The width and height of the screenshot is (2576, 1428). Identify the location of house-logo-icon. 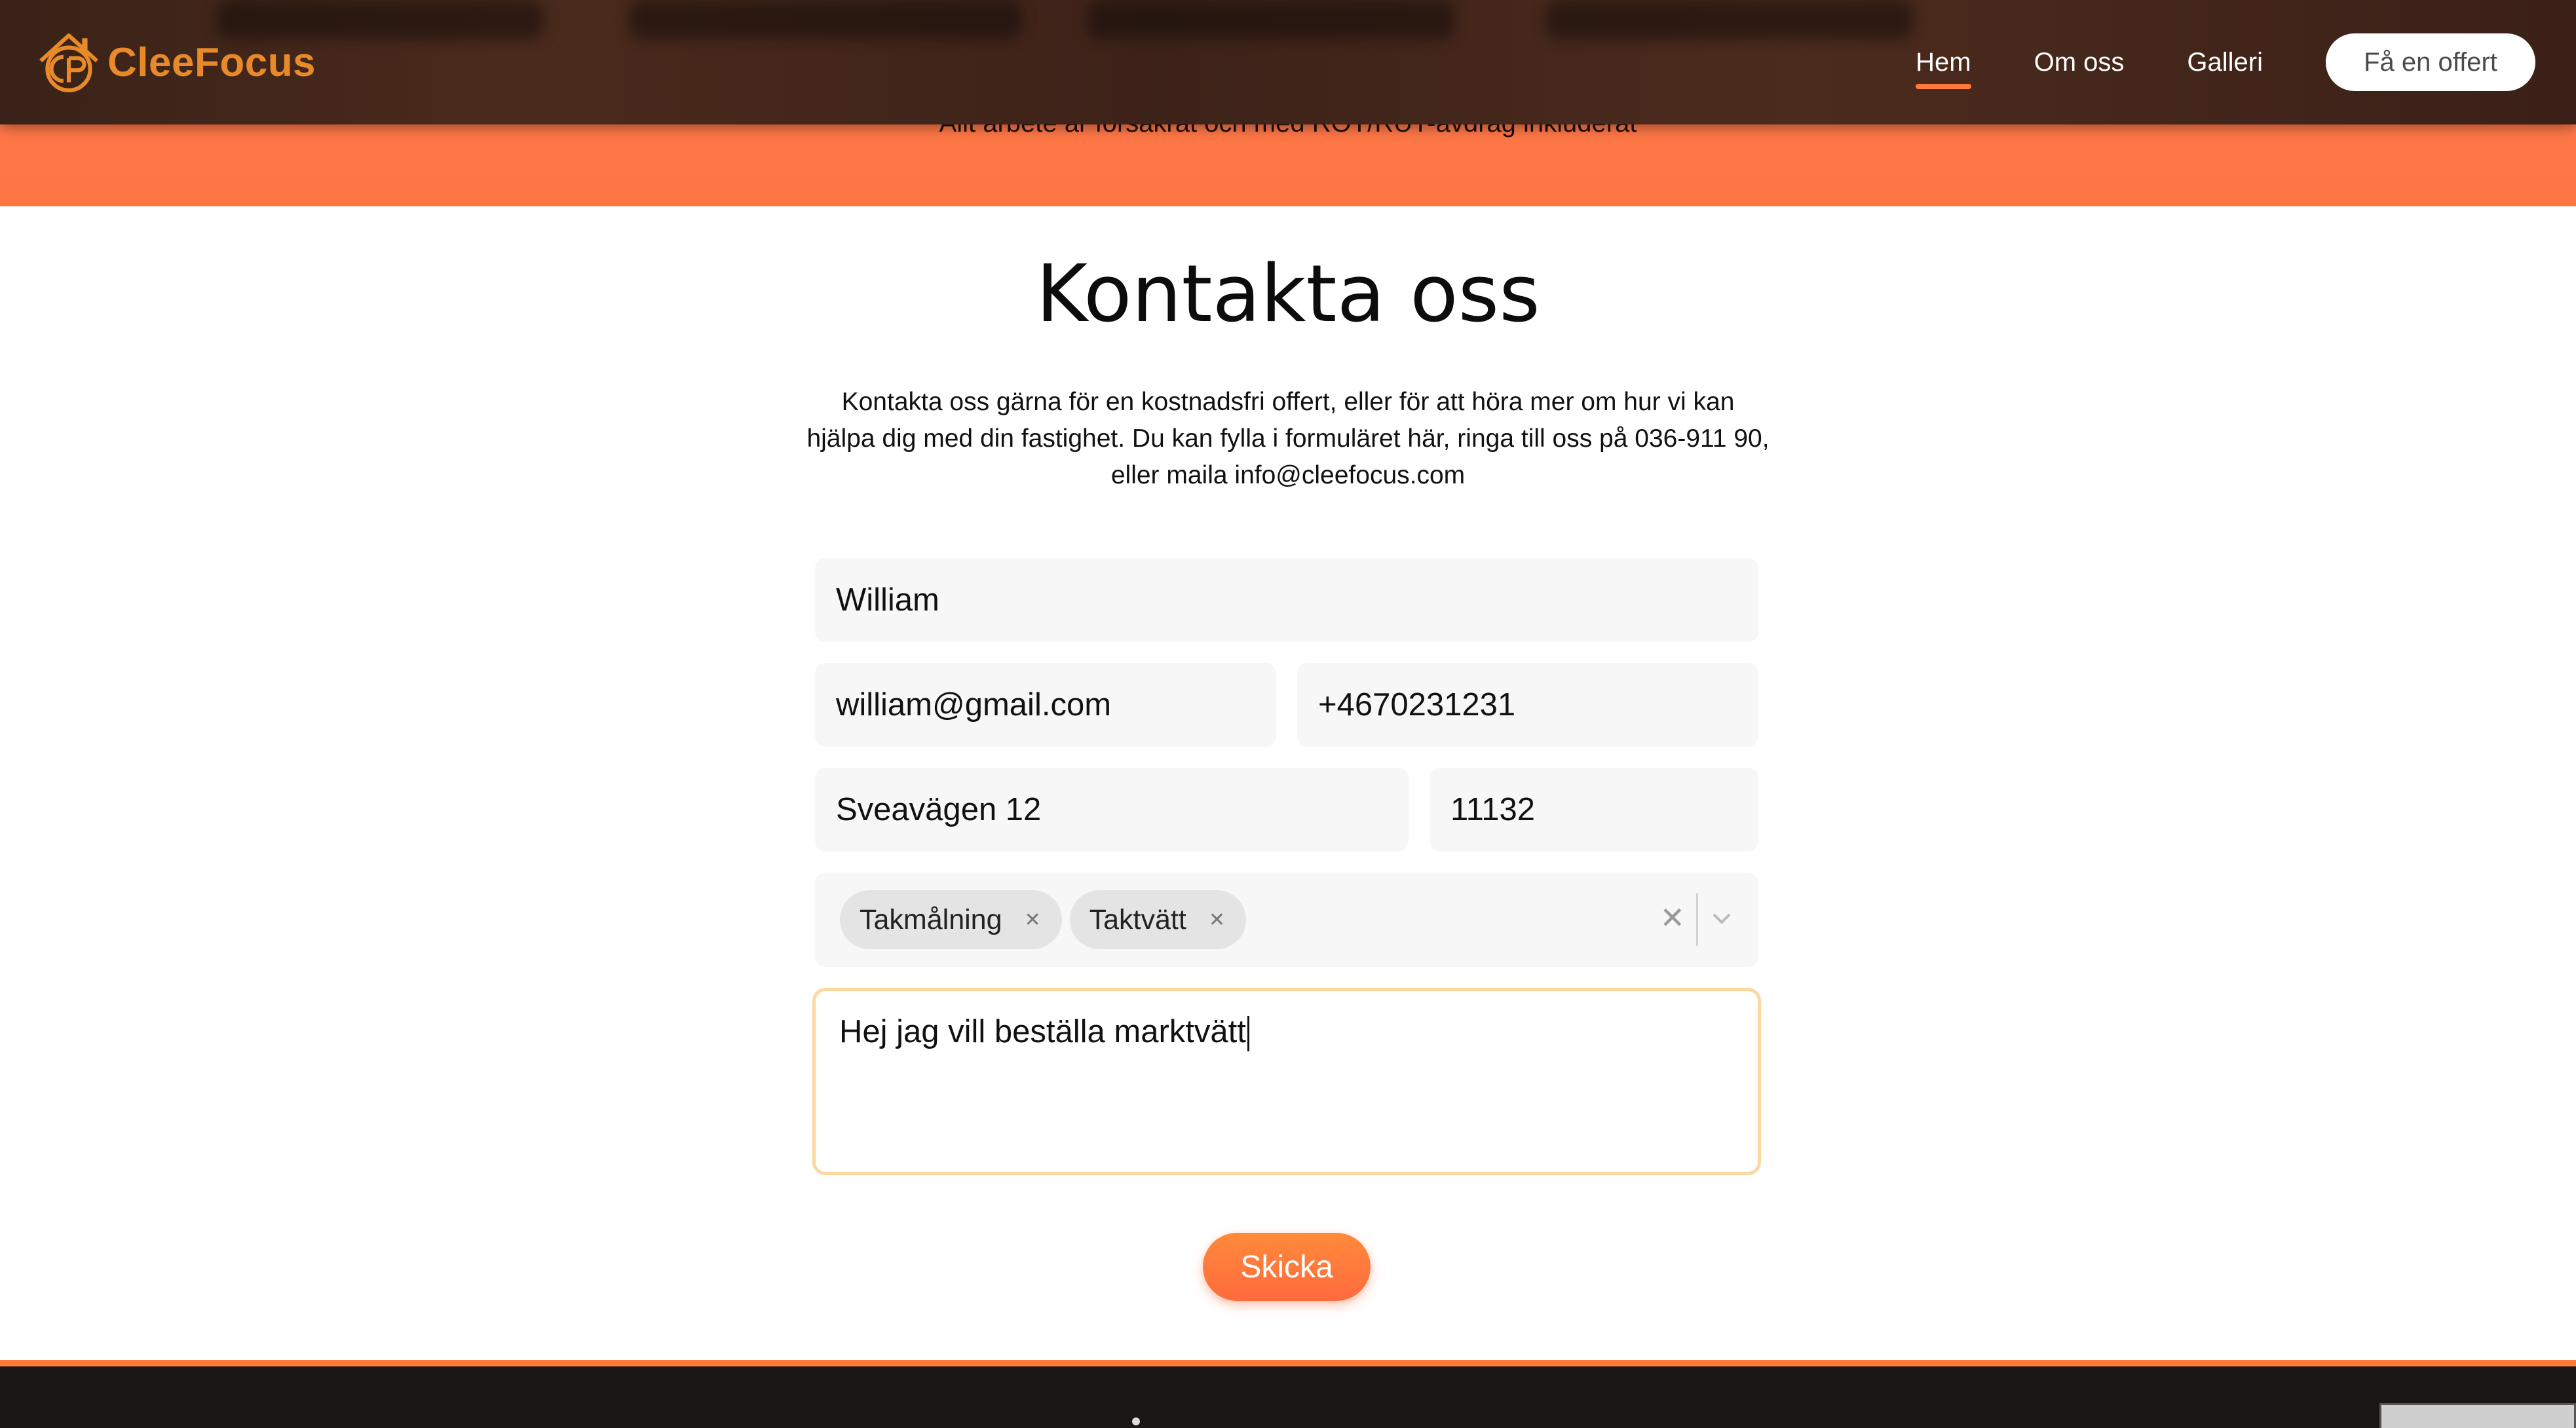
(68, 62).